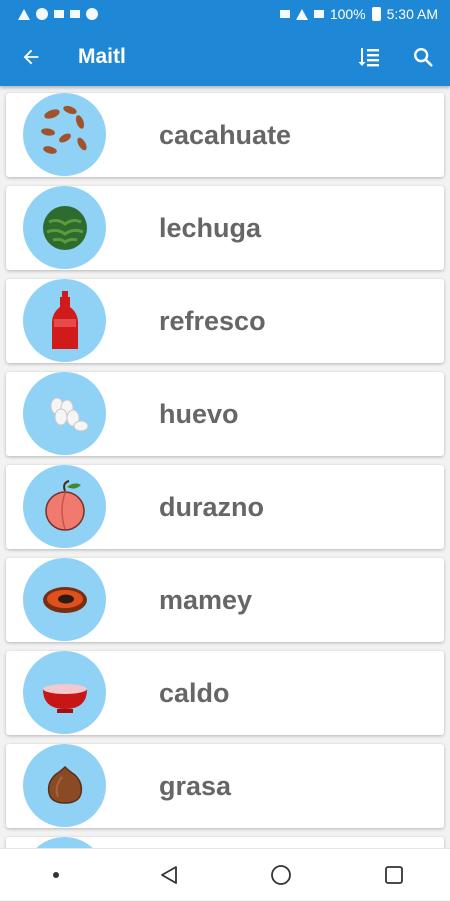 The height and width of the screenshot is (901, 450). I want to click on notification-icons, so click(58, 14).